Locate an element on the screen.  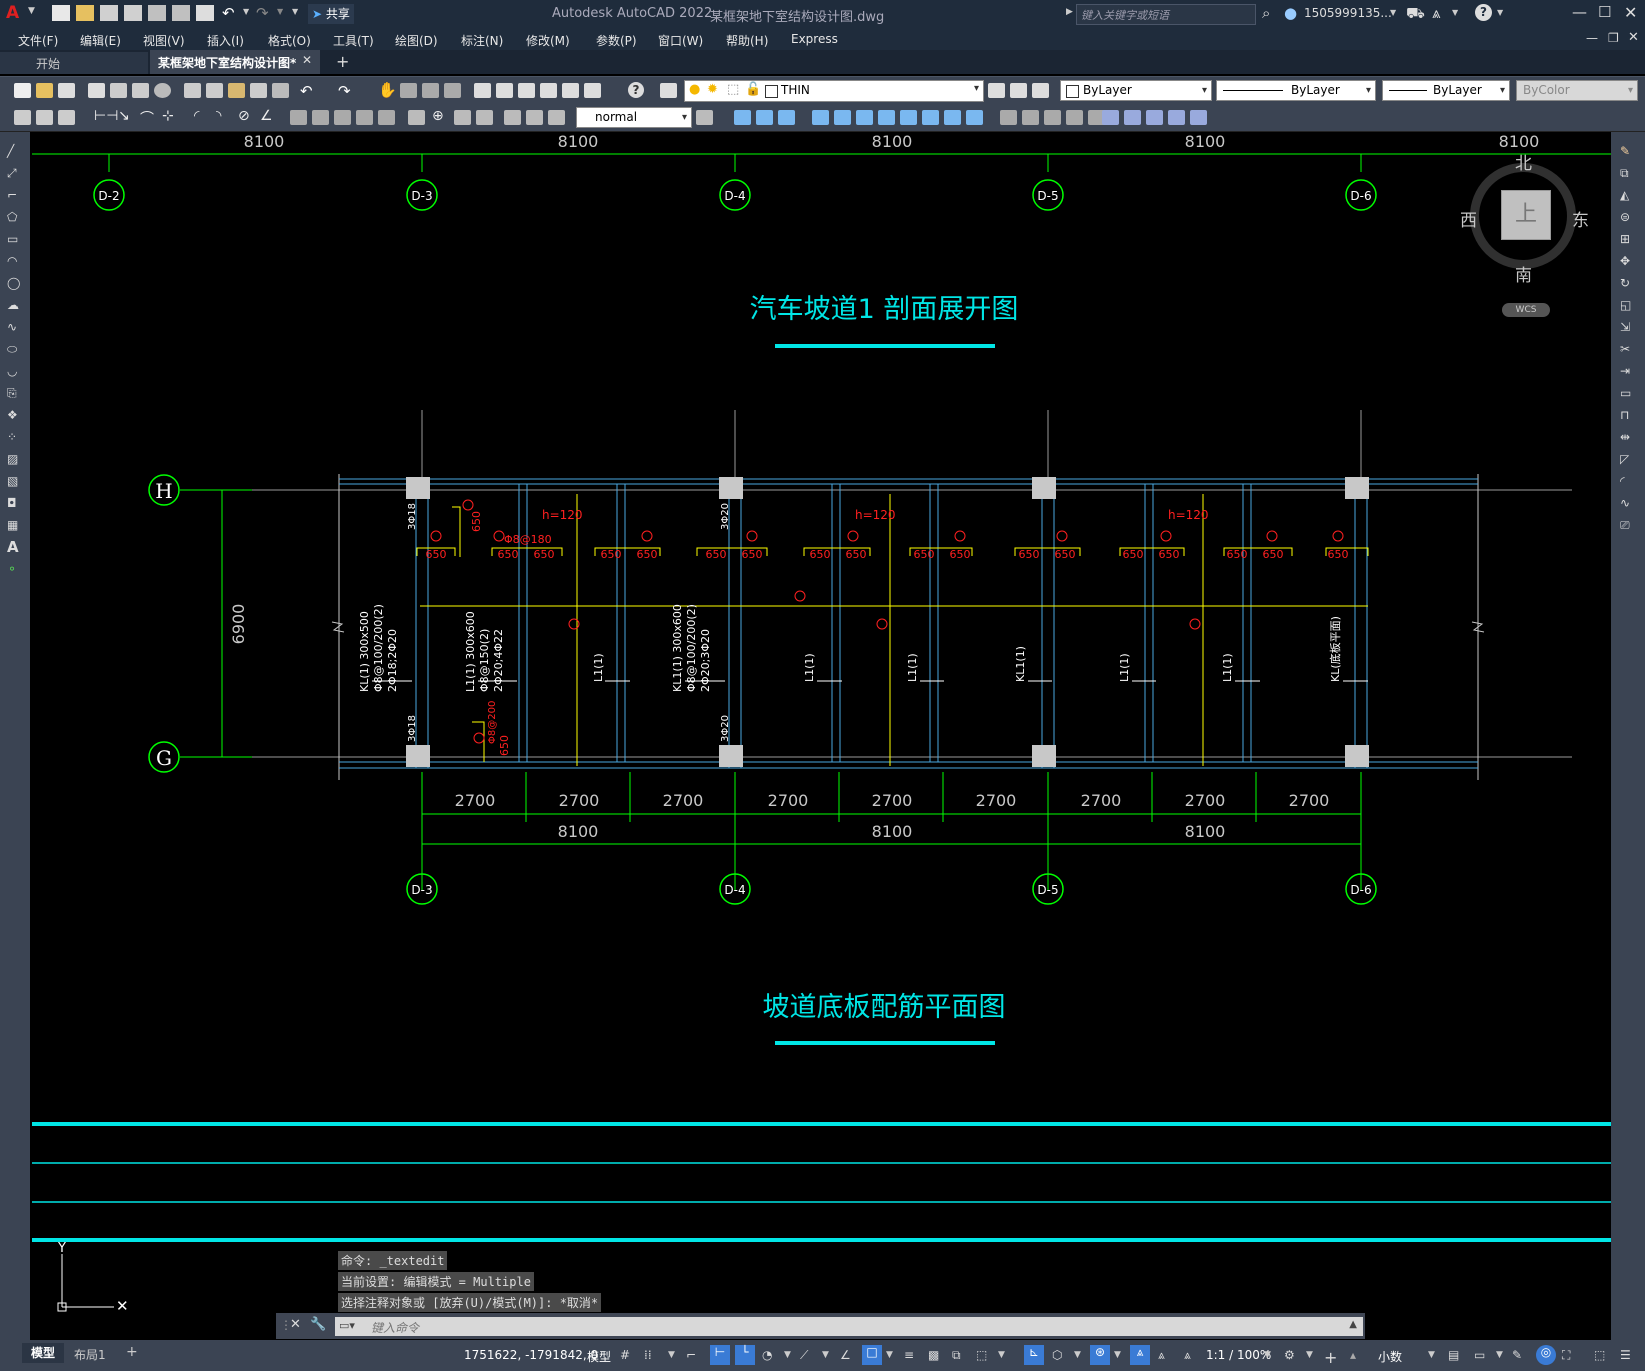
layer-state-icon is located at coordinates (1040, 90).